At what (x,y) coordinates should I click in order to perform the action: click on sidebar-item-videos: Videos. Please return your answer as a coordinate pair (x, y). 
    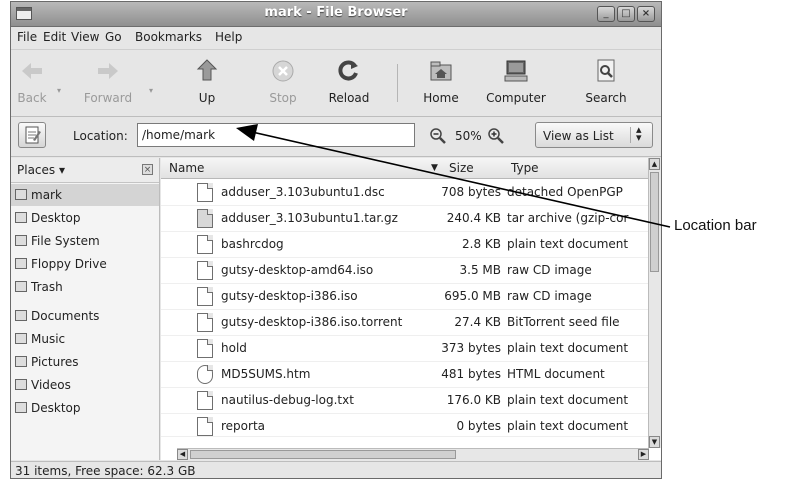
    Looking at the image, I should click on (85, 385).